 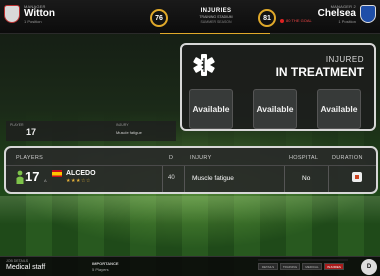 I want to click on header-duration: DURATION, so click(x=347, y=158).